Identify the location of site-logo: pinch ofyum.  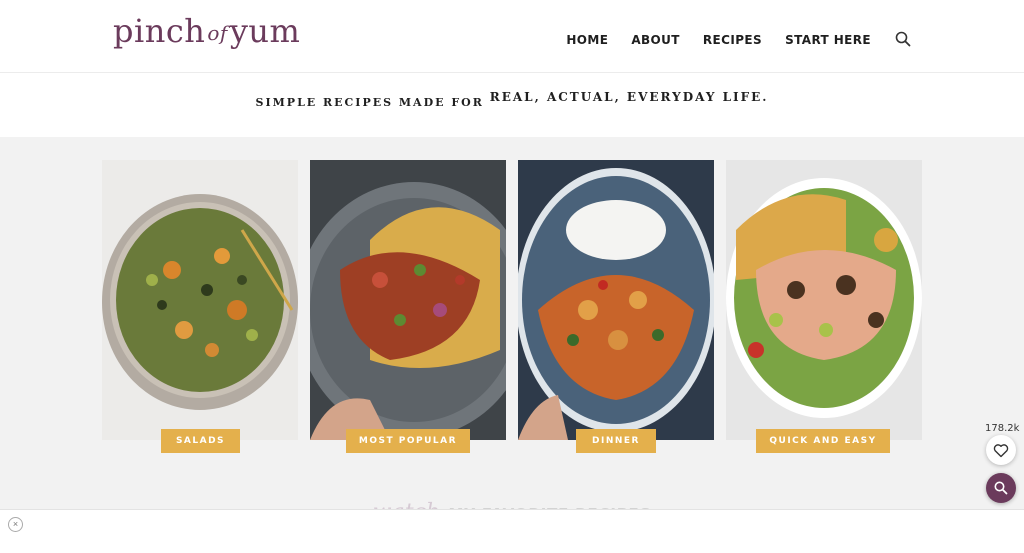
(206, 31).